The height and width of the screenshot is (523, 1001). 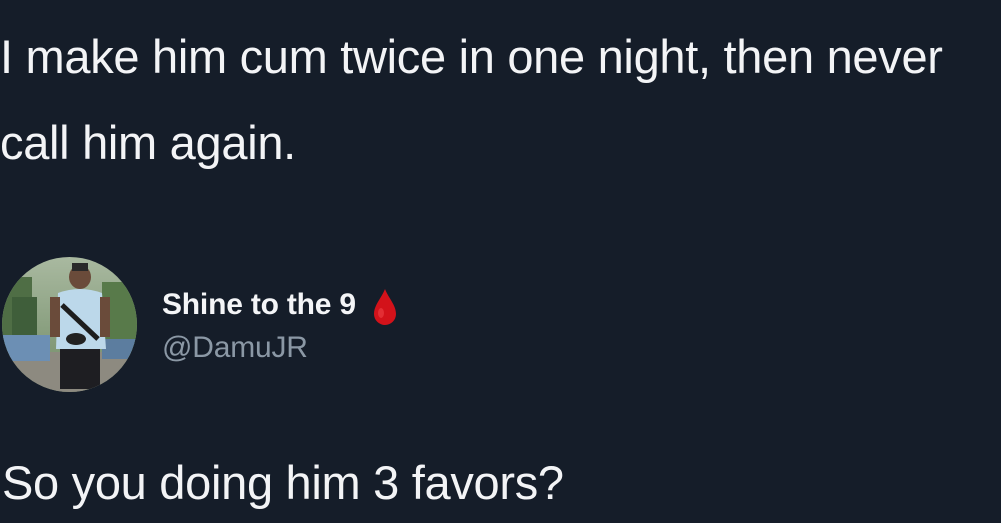 I want to click on profile-photo-avatar, so click(x=69, y=324).